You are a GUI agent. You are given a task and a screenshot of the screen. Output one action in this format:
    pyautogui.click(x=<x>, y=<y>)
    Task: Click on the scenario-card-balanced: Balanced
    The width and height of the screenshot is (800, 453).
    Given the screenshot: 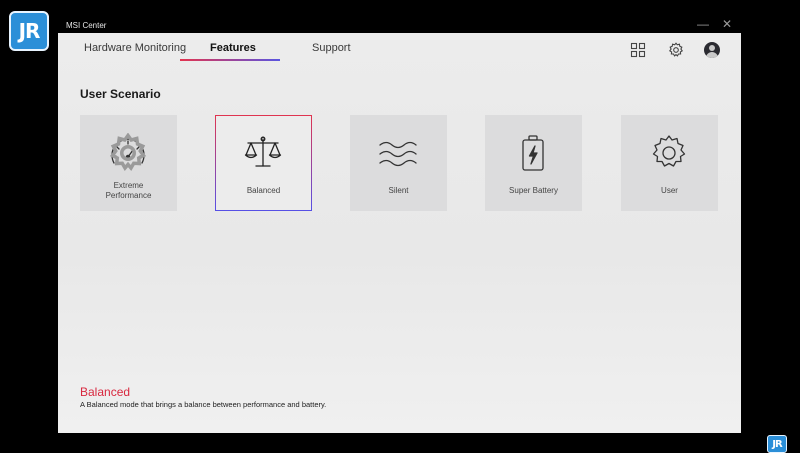 What is the action you would take?
    pyautogui.click(x=263, y=163)
    